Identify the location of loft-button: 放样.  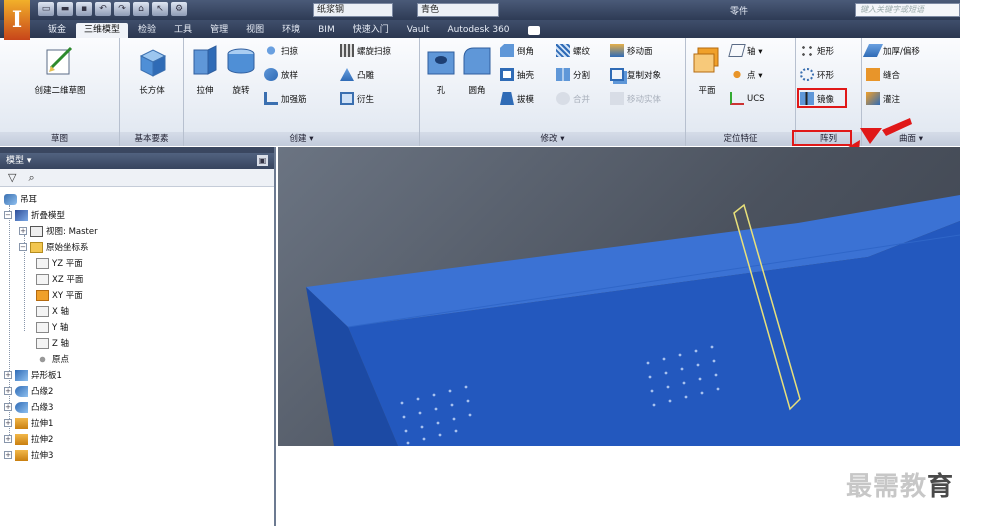
(281, 74).